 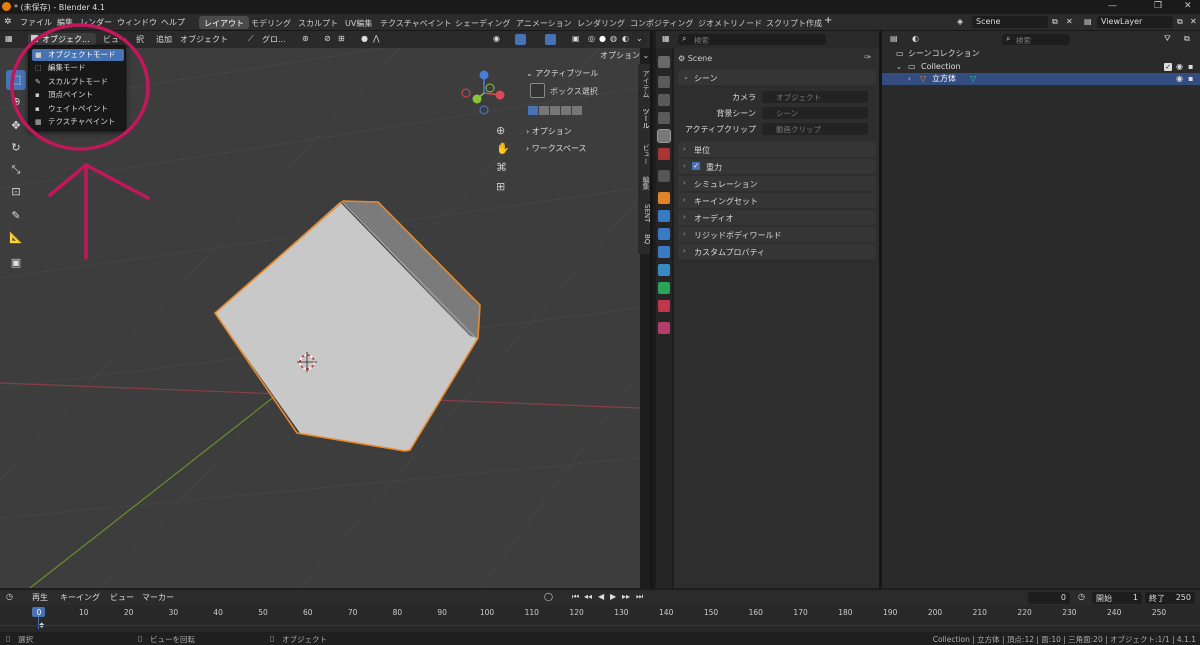 What do you see at coordinates (626, 596) in the screenshot?
I see `next-keyframe-icon: ▸▸` at bounding box center [626, 596].